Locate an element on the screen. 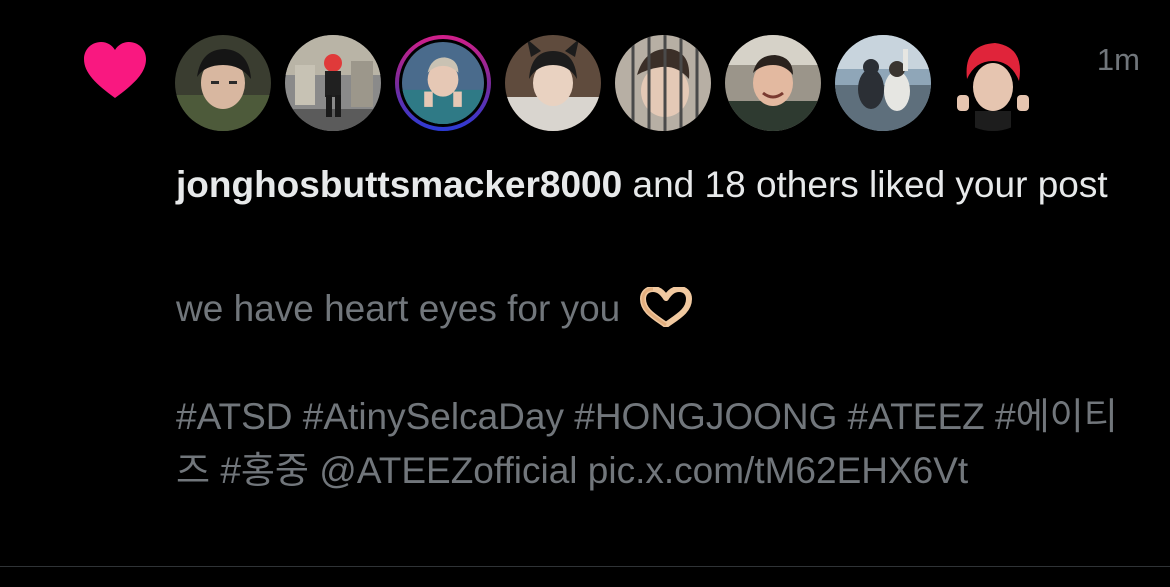  timestamp: 1m is located at coordinates (1118, 59).